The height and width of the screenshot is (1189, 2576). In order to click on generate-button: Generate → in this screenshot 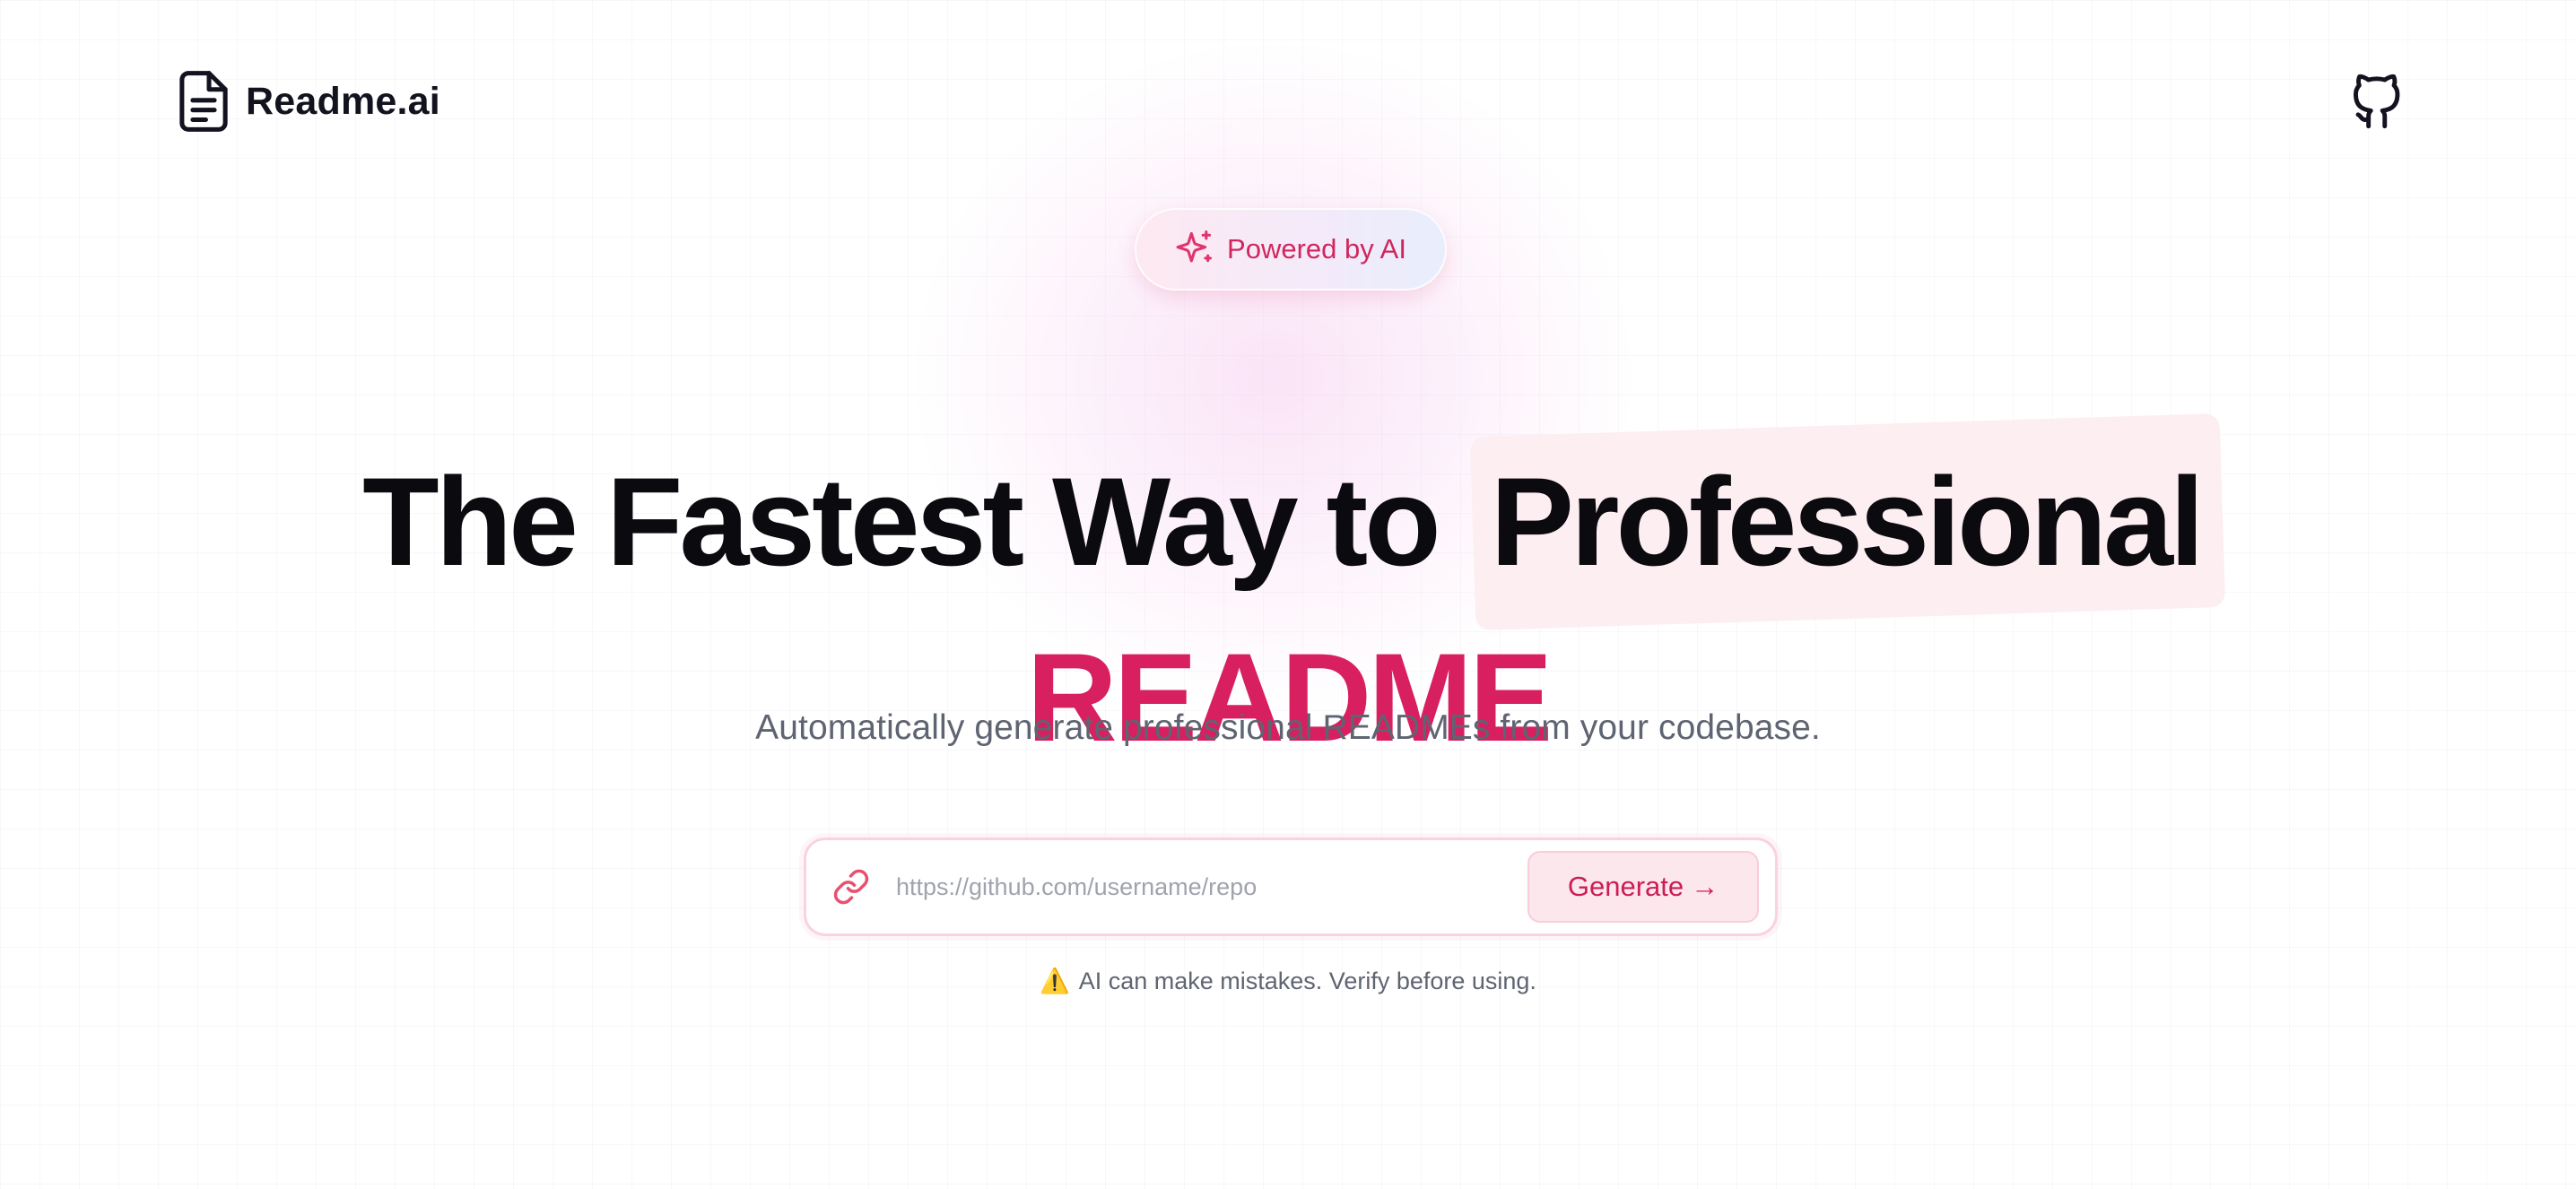, I will do `click(1643, 887)`.